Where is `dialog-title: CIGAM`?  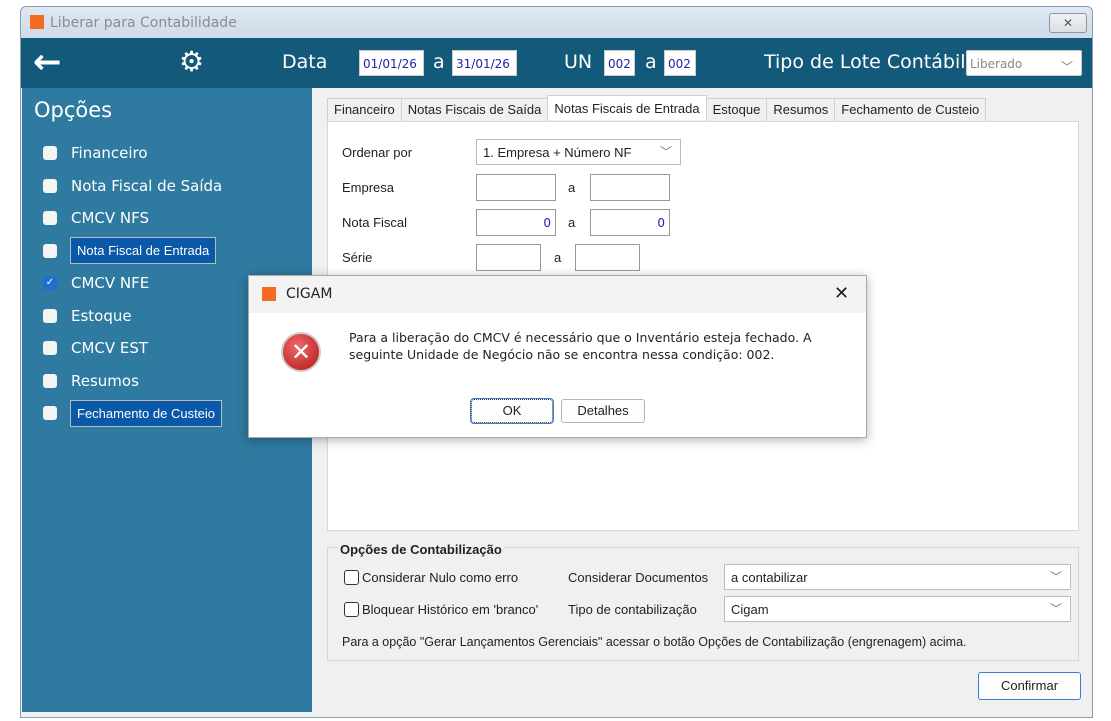
dialog-title: CIGAM is located at coordinates (309, 294).